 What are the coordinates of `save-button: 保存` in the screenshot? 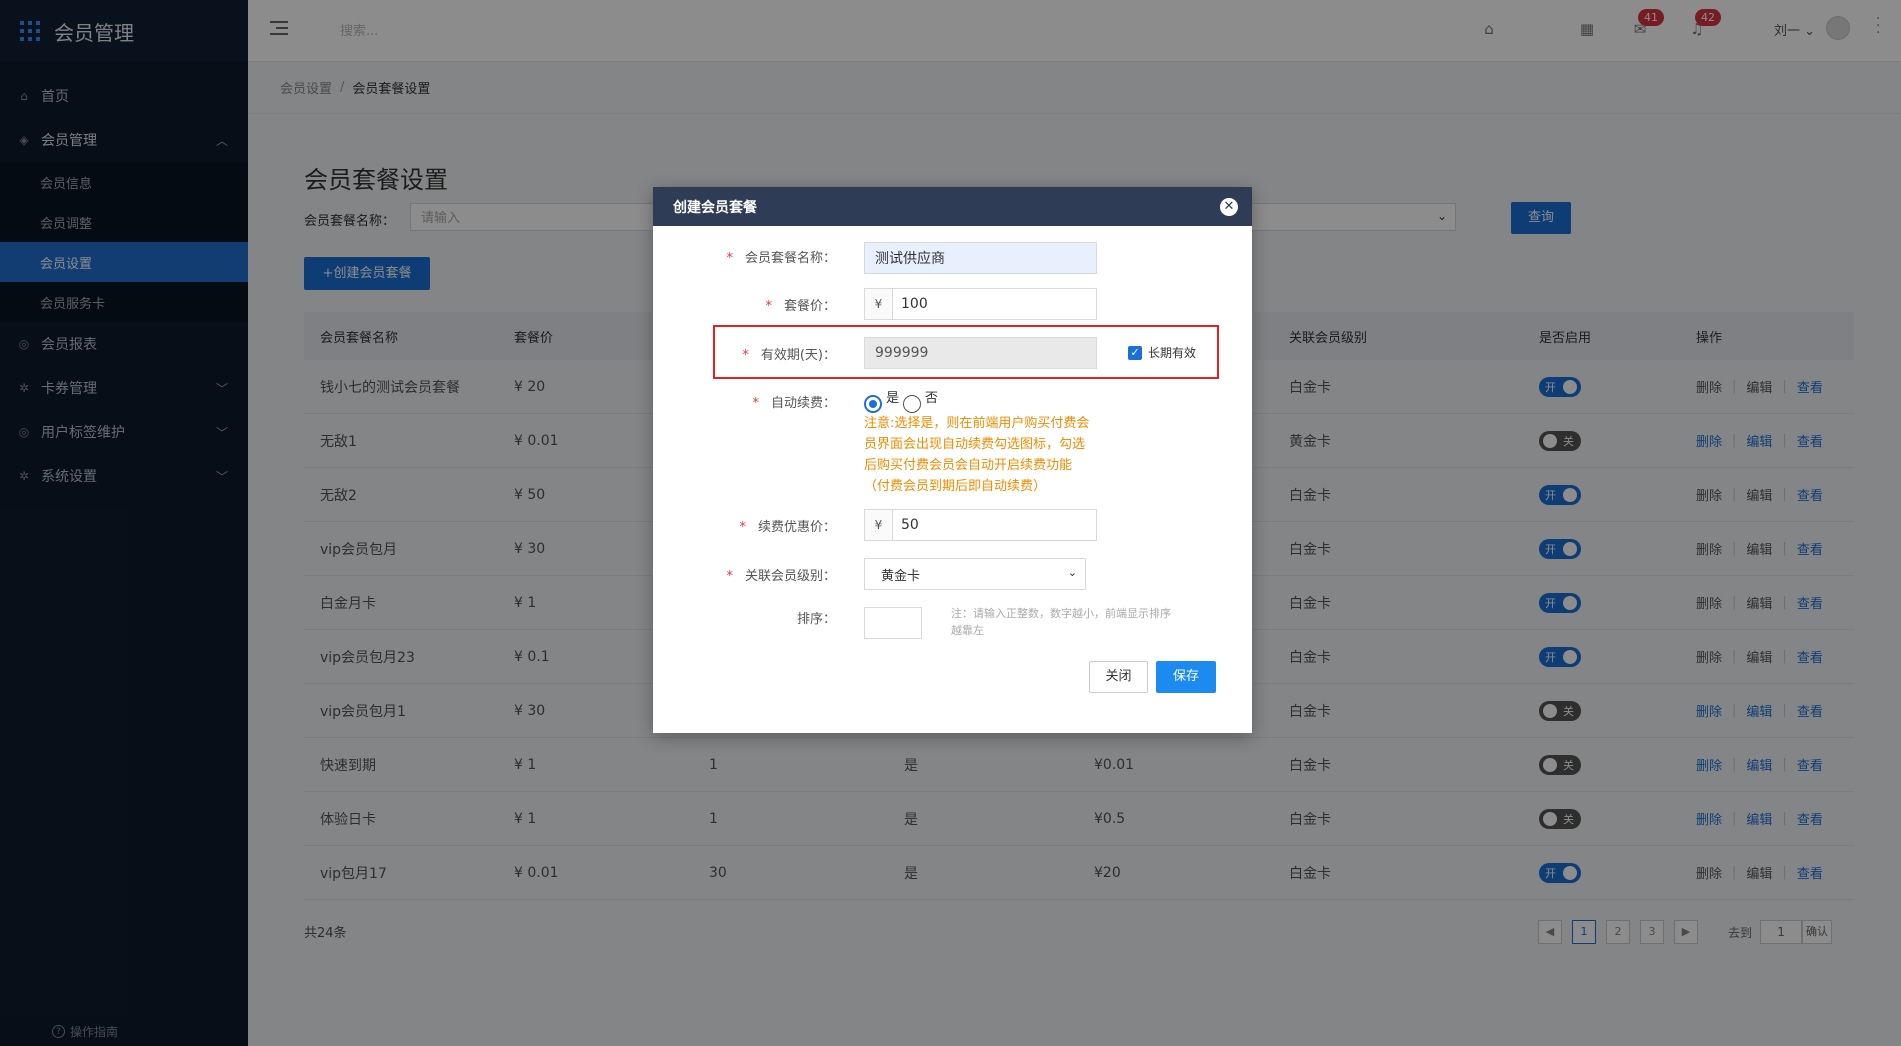 It's located at (1186, 677).